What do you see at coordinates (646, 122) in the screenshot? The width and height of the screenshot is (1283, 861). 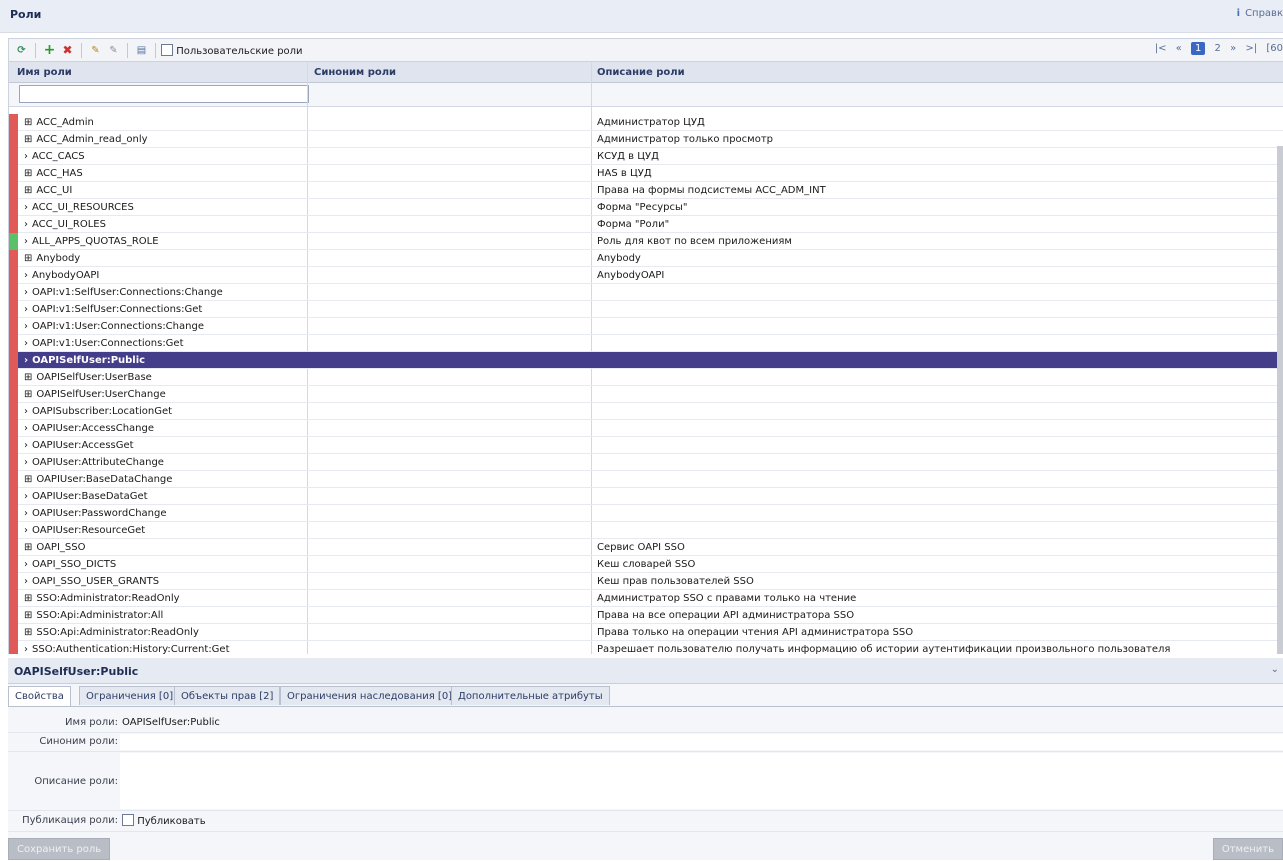 I see `table-row: ⊞ ACC_Admin Администратор ЦУД` at bounding box center [646, 122].